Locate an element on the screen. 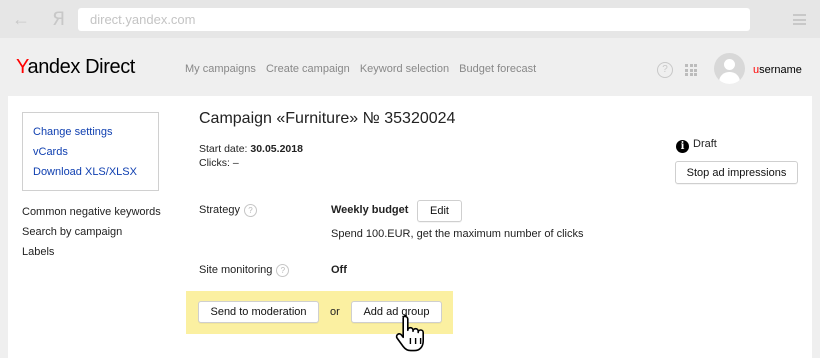 The height and width of the screenshot is (358, 820). apps-grid-icon is located at coordinates (691, 70).